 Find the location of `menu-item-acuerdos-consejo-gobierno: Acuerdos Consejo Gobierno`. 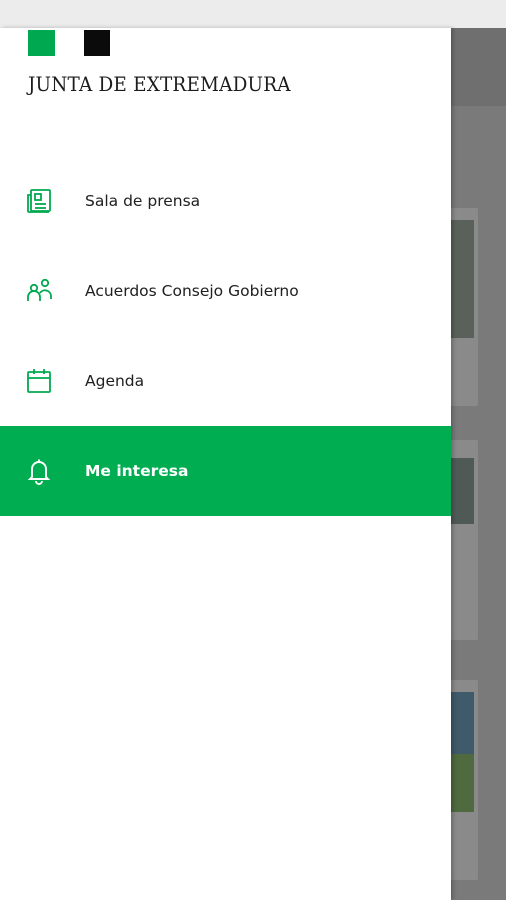

menu-item-acuerdos-consejo-gobierno: Acuerdos Consejo Gobierno is located at coordinates (225, 291).